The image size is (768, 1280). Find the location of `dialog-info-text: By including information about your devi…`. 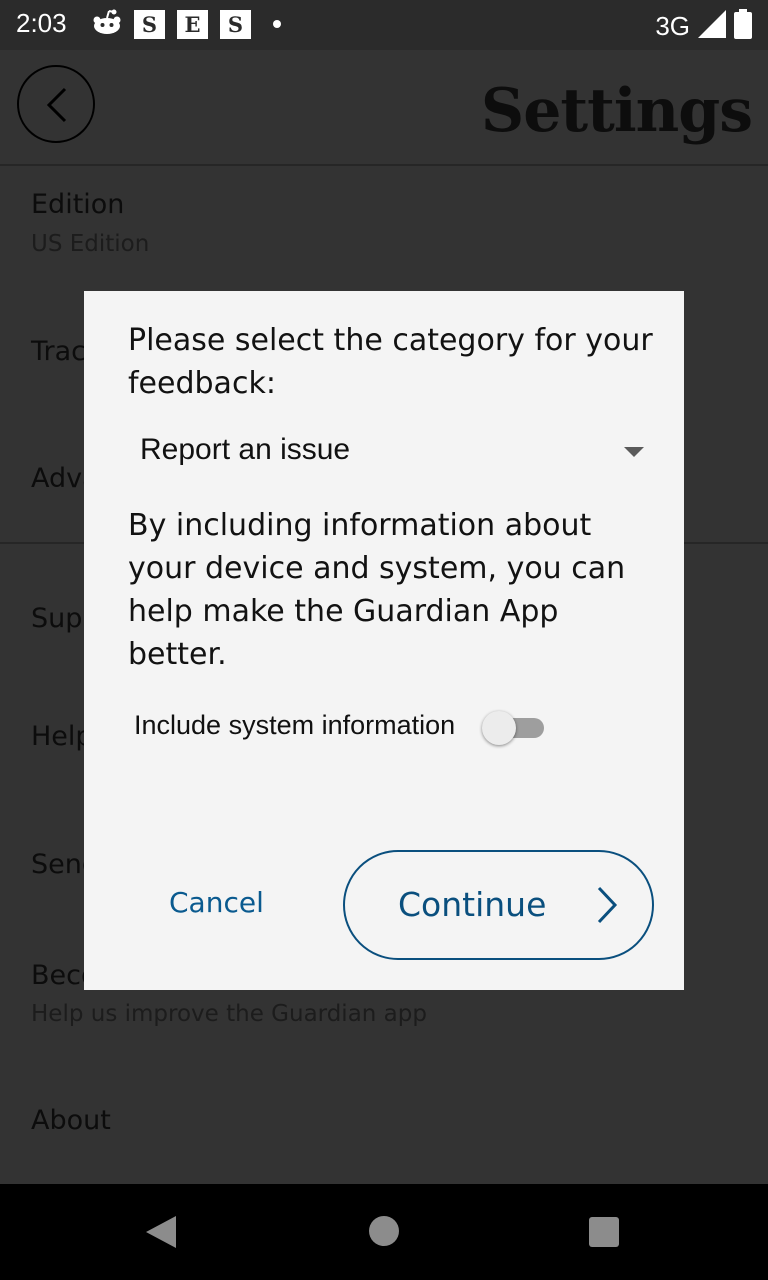

dialog-info-text: By including information about your devi… is located at coordinates (377, 590).